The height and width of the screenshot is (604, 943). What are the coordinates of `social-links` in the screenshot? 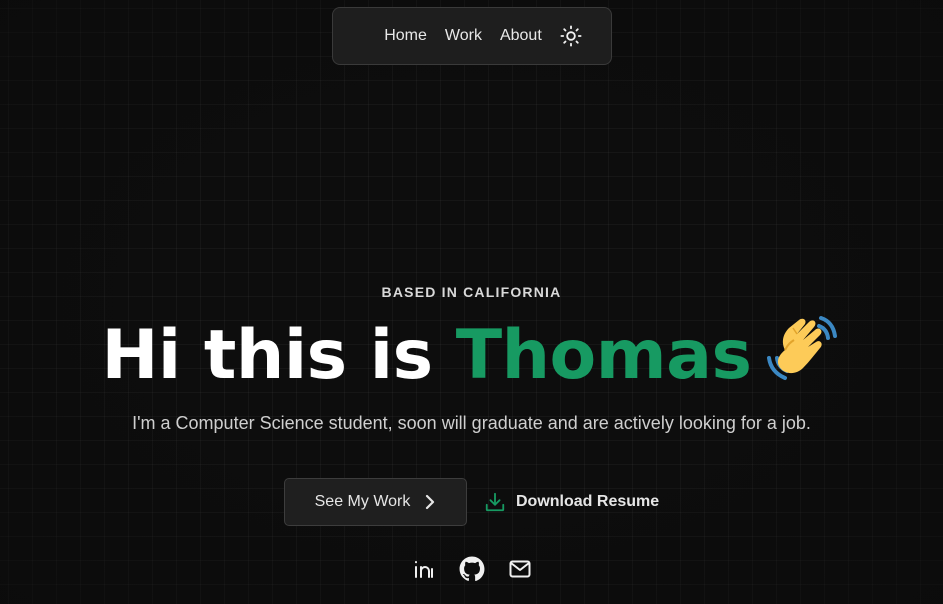 It's located at (471, 569).